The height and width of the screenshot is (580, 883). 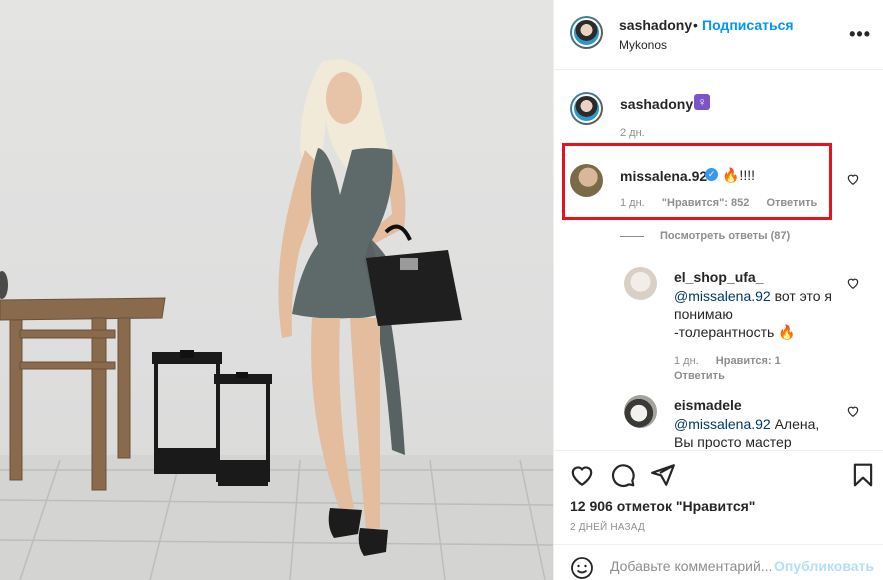 I want to click on like-heart-icon, so click(x=582, y=475).